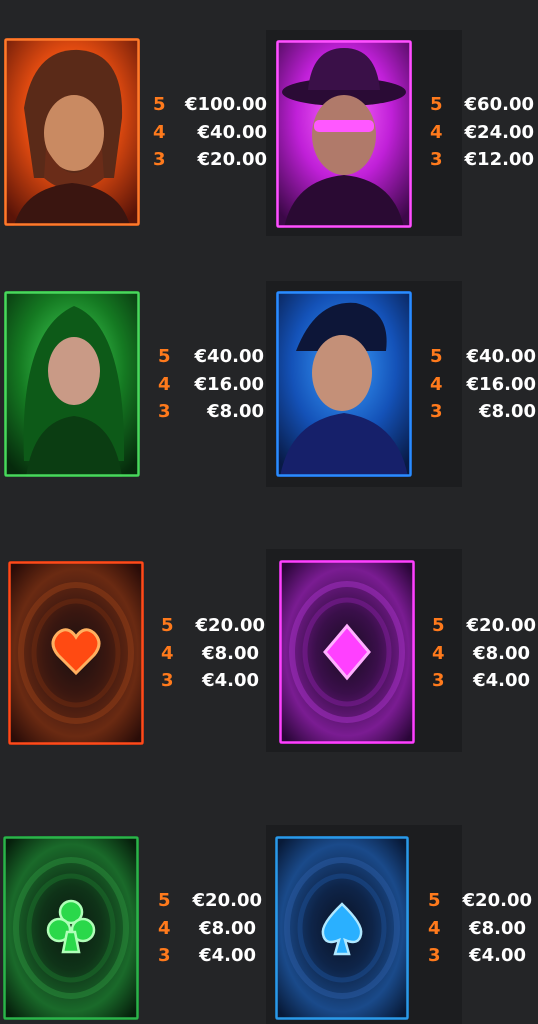  What do you see at coordinates (72, 384) in the screenshot?
I see `green-haired-woman-symbol` at bounding box center [72, 384].